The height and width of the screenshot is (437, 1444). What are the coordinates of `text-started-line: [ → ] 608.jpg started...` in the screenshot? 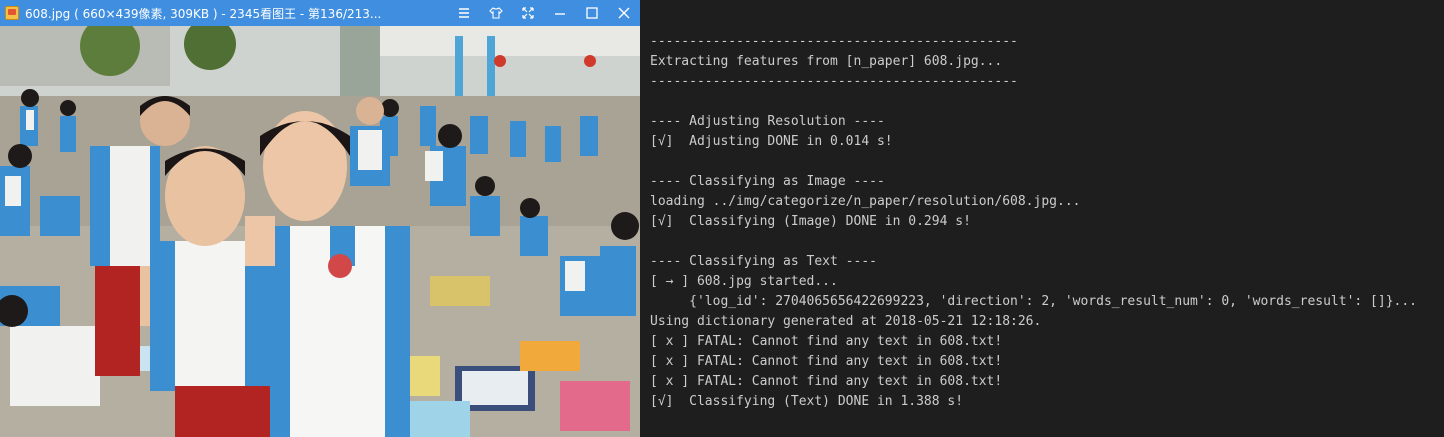 It's located at (744, 281).